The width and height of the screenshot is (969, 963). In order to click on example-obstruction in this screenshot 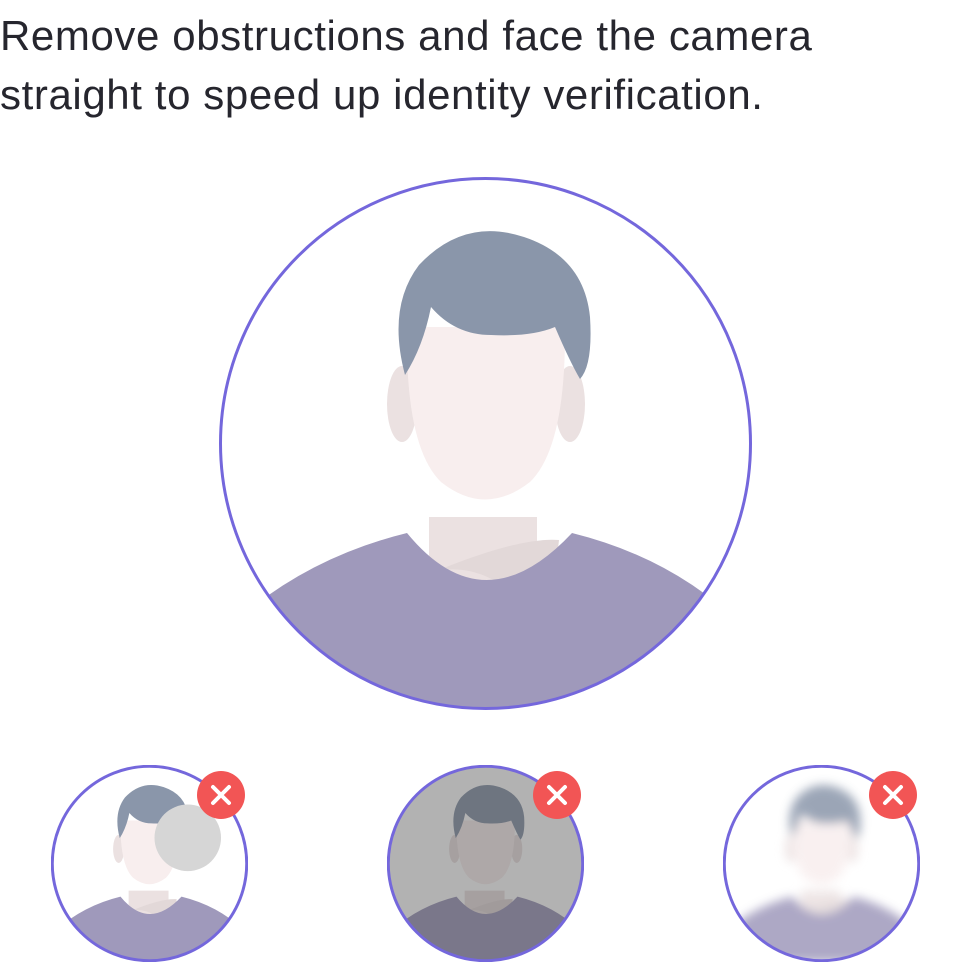, I will do `click(149, 863)`.